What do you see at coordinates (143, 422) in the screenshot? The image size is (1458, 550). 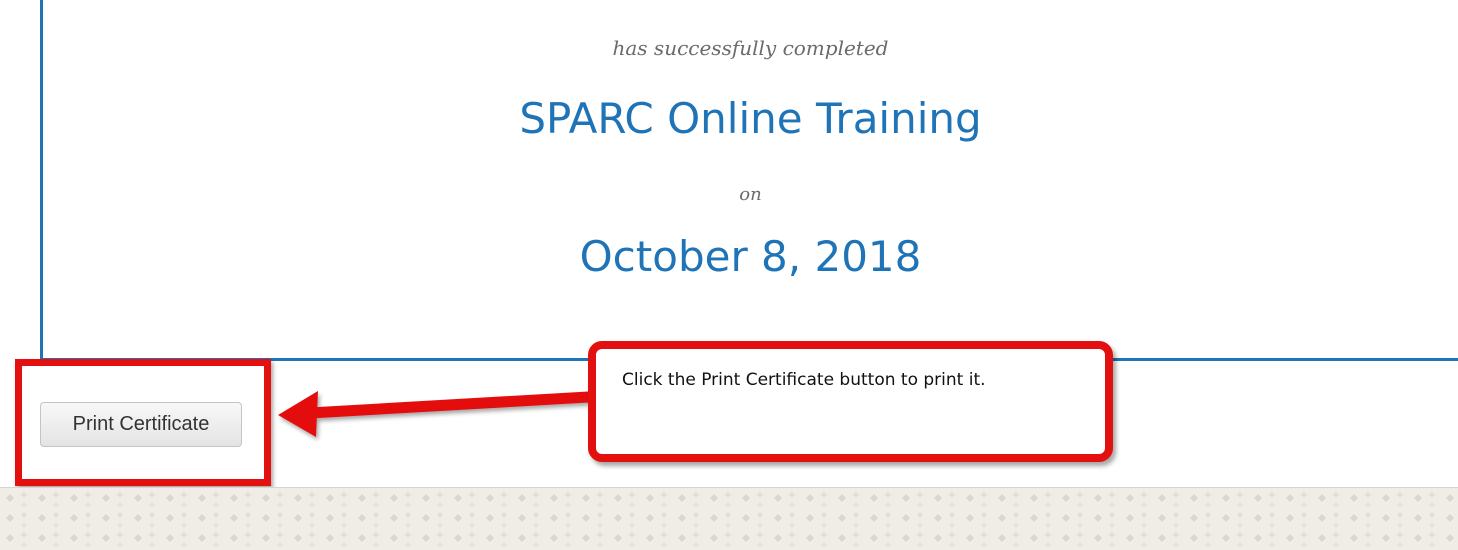 I see `button-highlight-box` at bounding box center [143, 422].